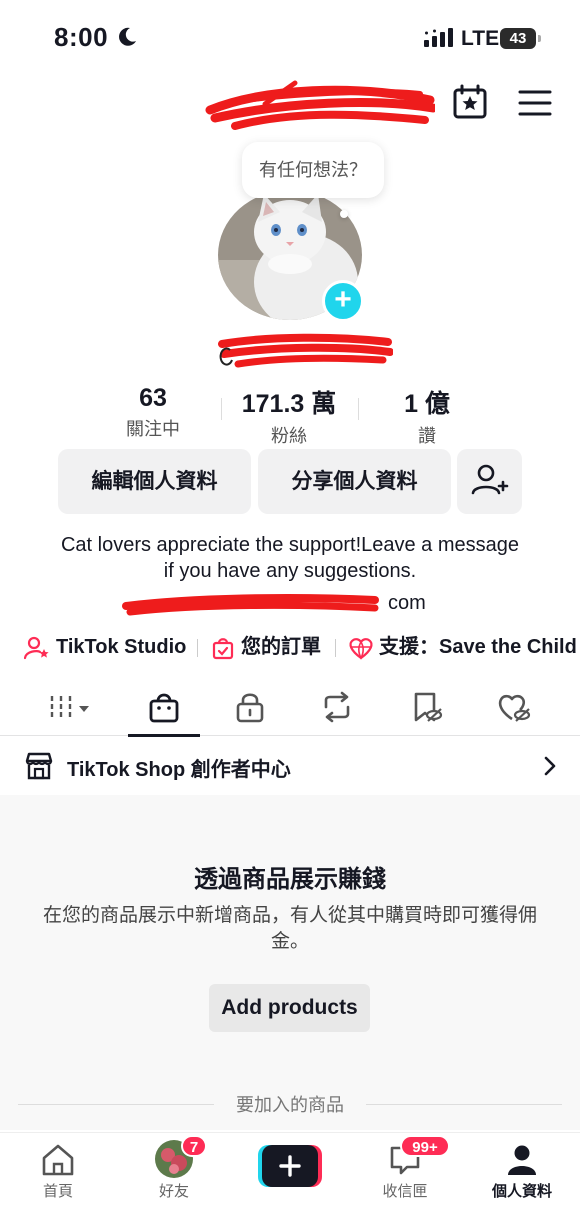 This screenshot has width=580, height=1225. I want to click on bottom-nav: 首頁 7 好友 99+ 收信匣 個人資料, so click(290, 1178).